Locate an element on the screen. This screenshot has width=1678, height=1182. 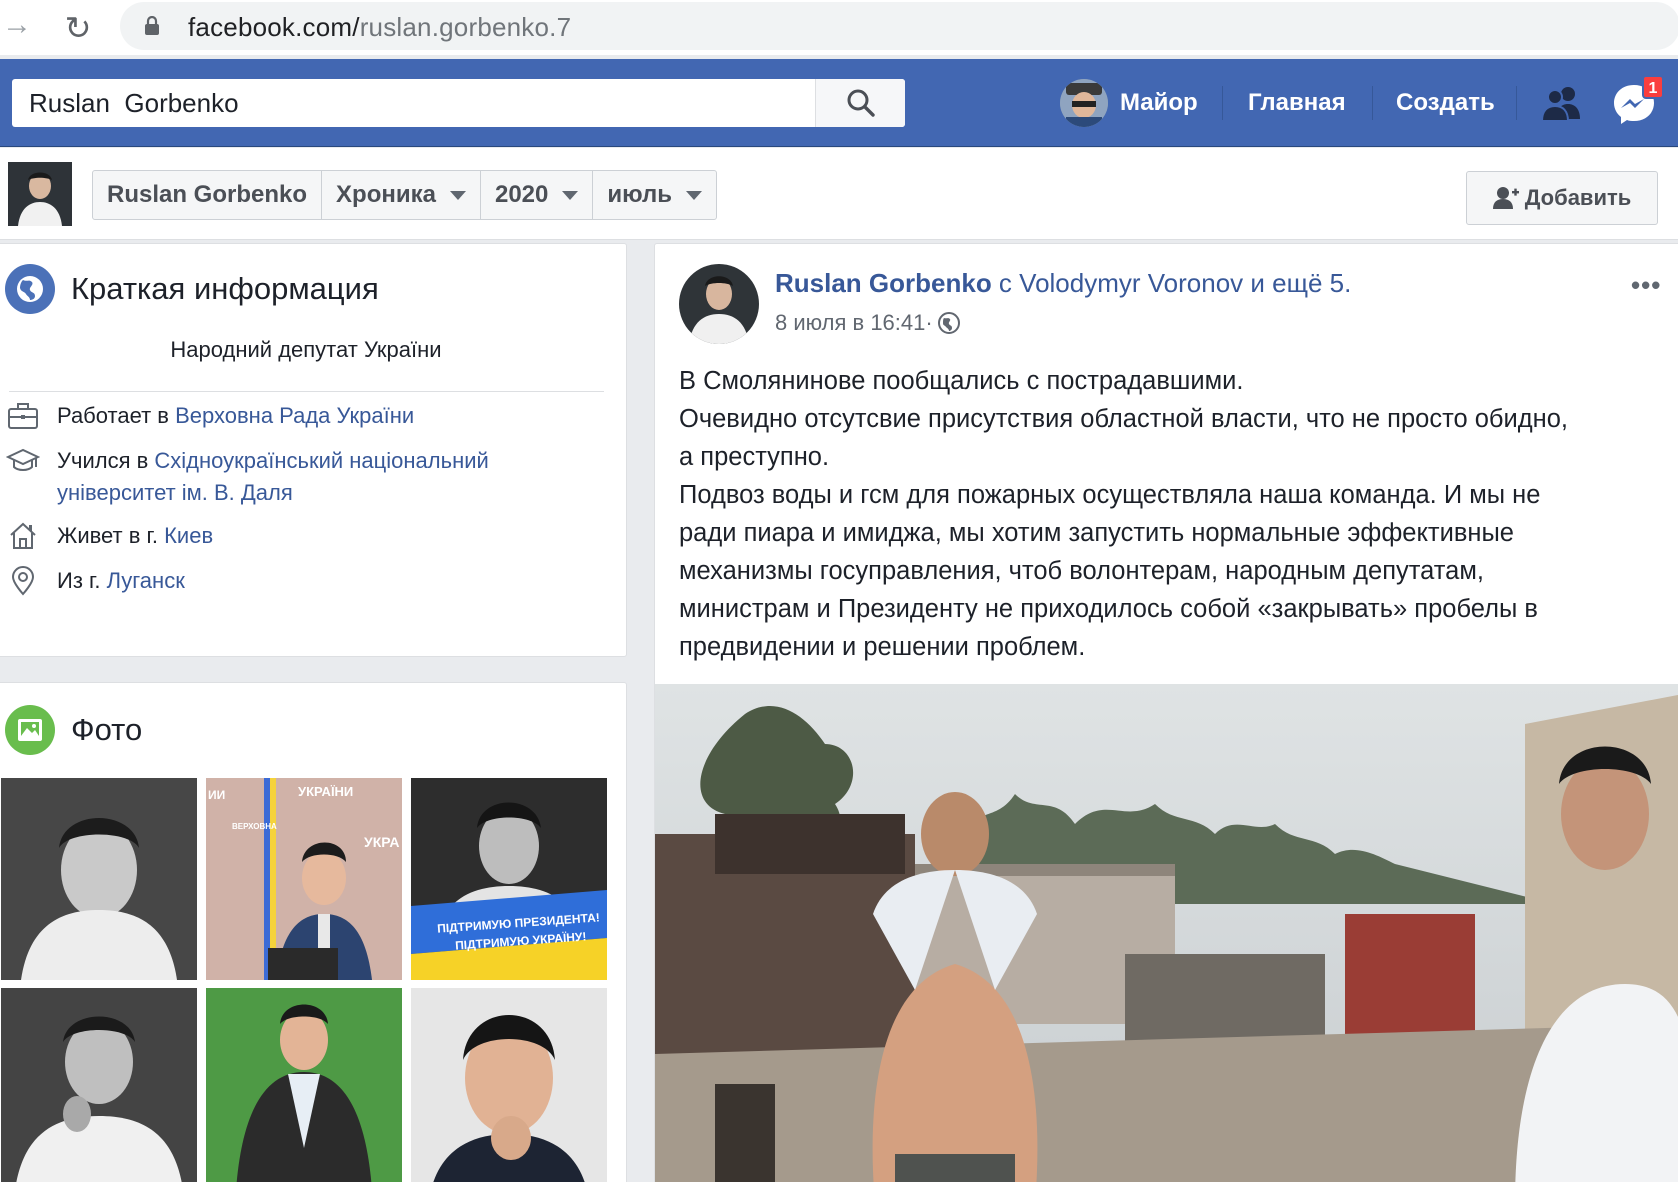
briefcase-icon is located at coordinates (23, 416).